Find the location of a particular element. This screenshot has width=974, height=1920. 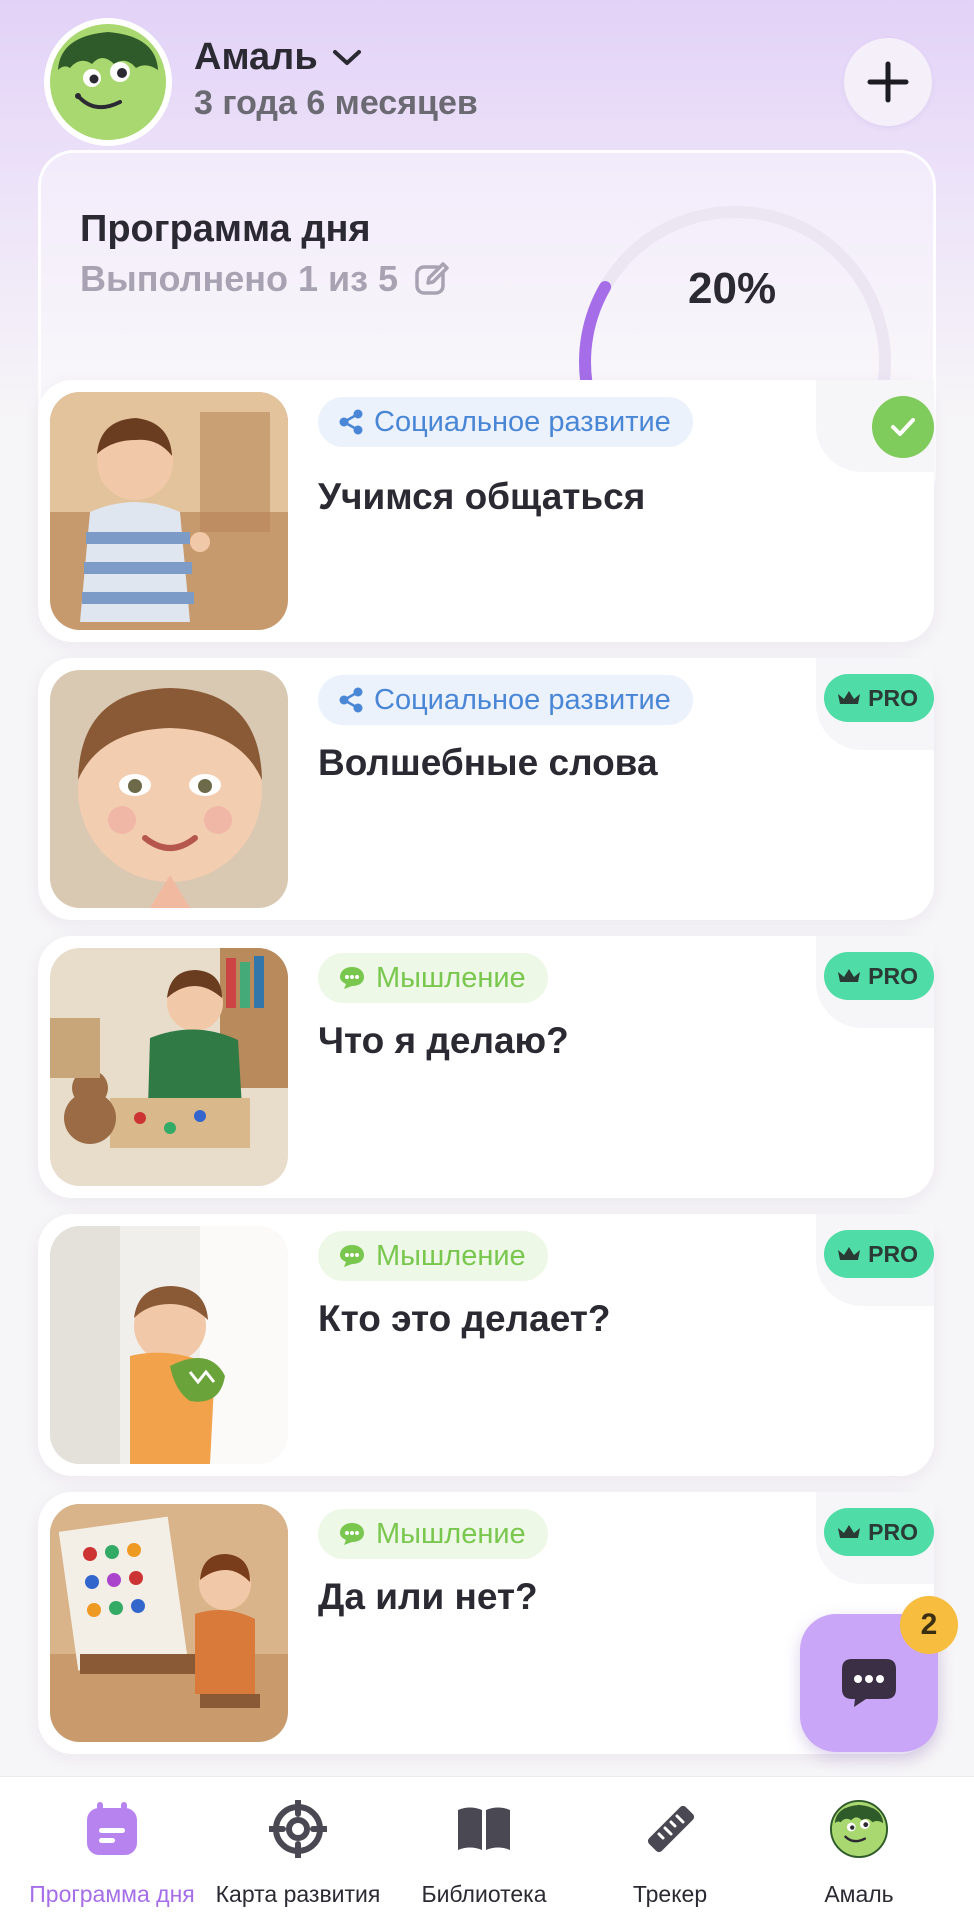

target-icon is located at coordinates (298, 1829).